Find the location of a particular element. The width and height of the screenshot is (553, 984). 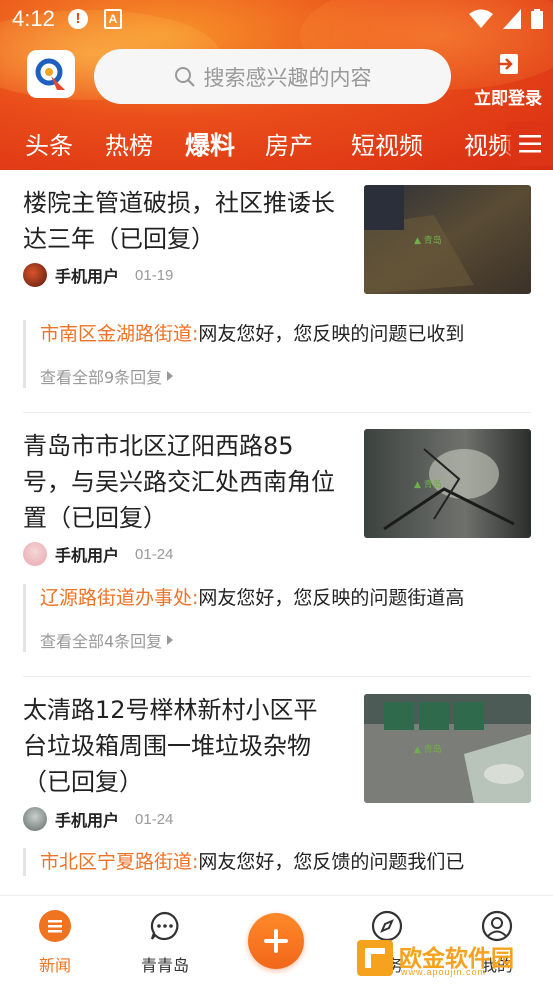

tab-realestate: 房产 is located at coordinates (289, 143).